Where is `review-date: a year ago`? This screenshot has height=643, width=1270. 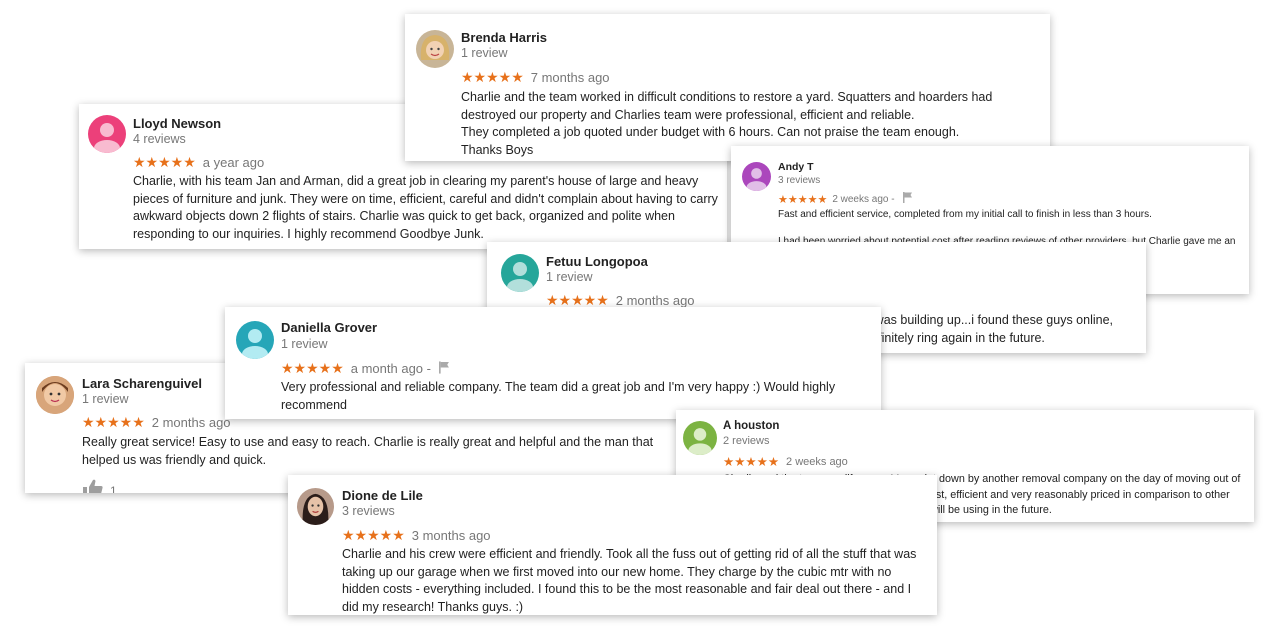 review-date: a year ago is located at coordinates (233, 162).